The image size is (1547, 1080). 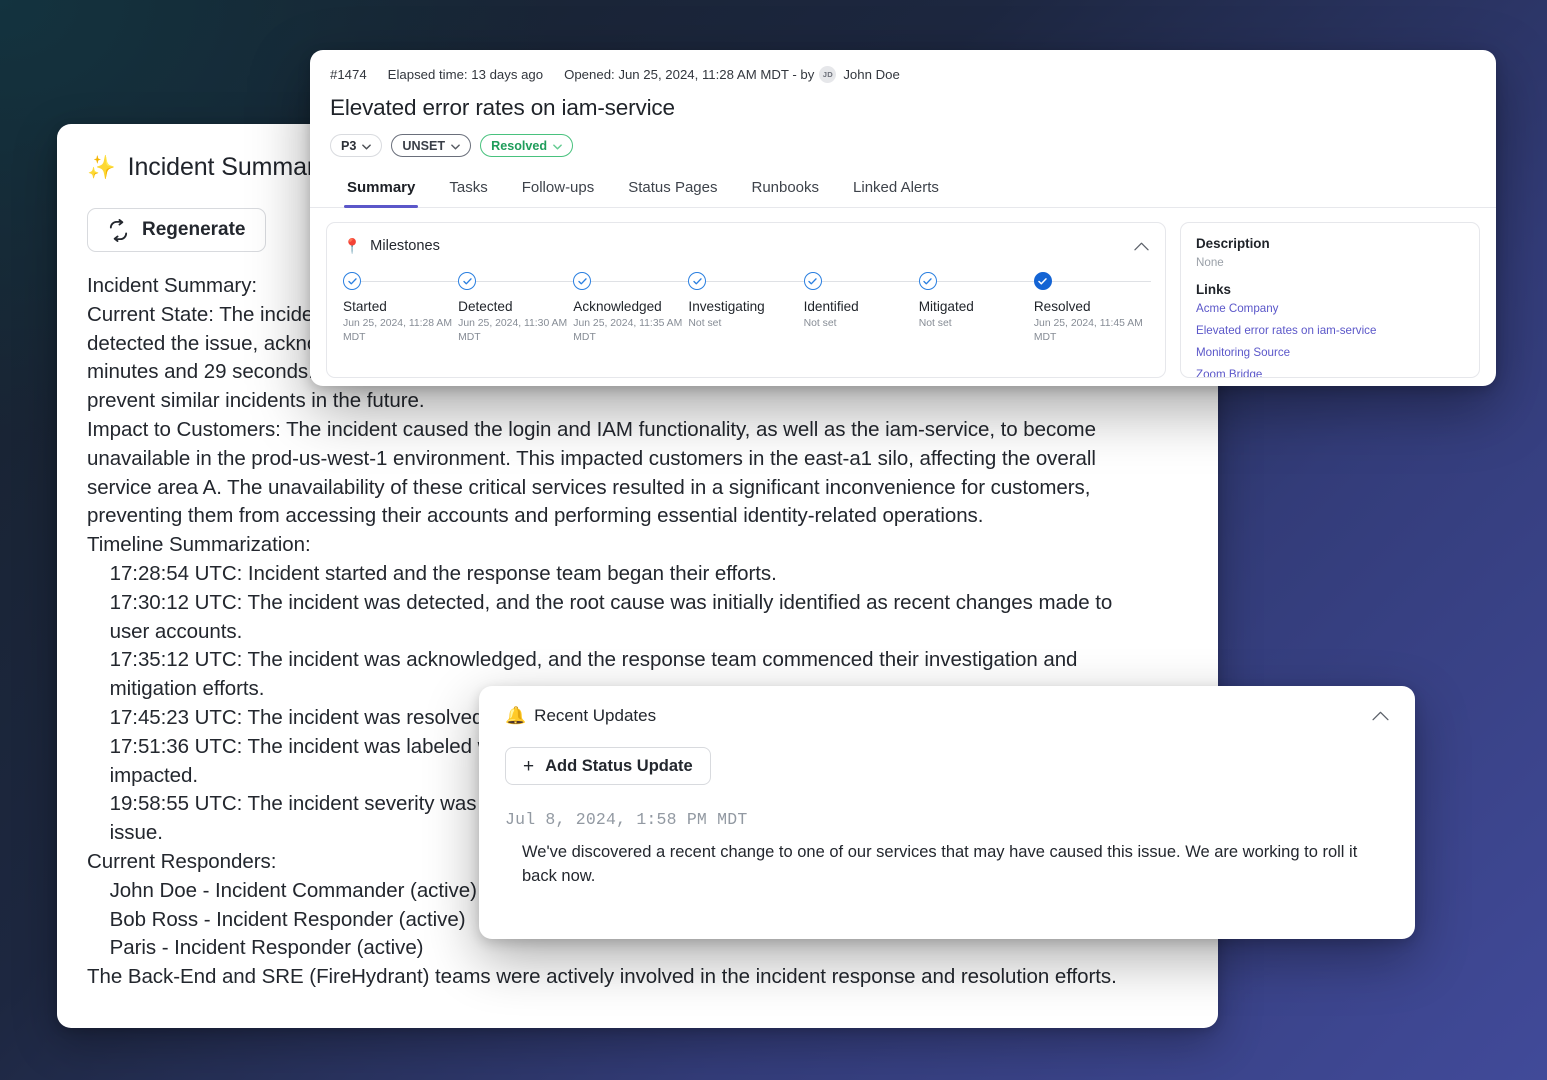 I want to click on status-badge: Resolved, so click(x=527, y=145).